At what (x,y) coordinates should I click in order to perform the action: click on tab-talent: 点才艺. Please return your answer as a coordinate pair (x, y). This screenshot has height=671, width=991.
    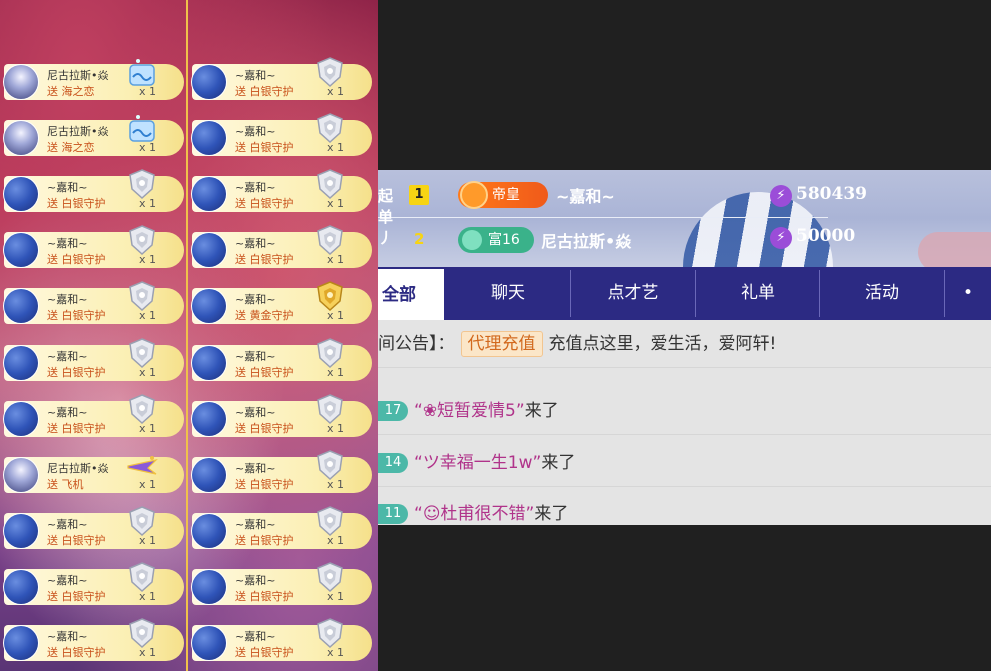
    Looking at the image, I should click on (633, 293).